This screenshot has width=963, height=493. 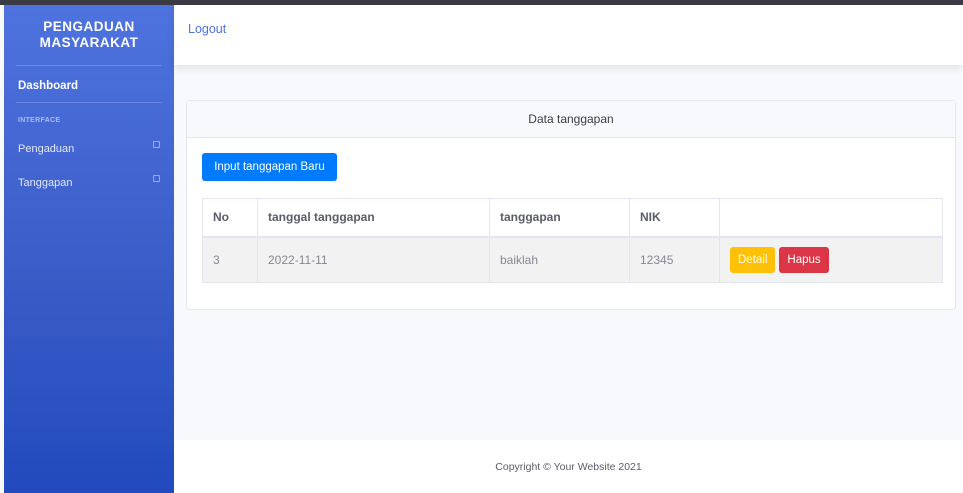 What do you see at coordinates (571, 119) in the screenshot?
I see `card-title: Data tanggapan` at bounding box center [571, 119].